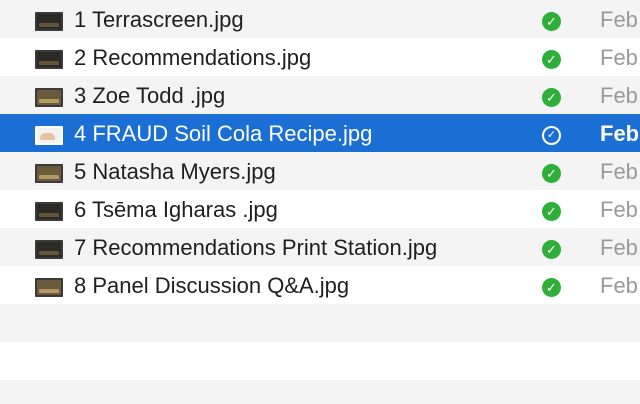  What do you see at coordinates (175, 171) in the screenshot?
I see `file-name: 5 Natasha Myers.jpg` at bounding box center [175, 171].